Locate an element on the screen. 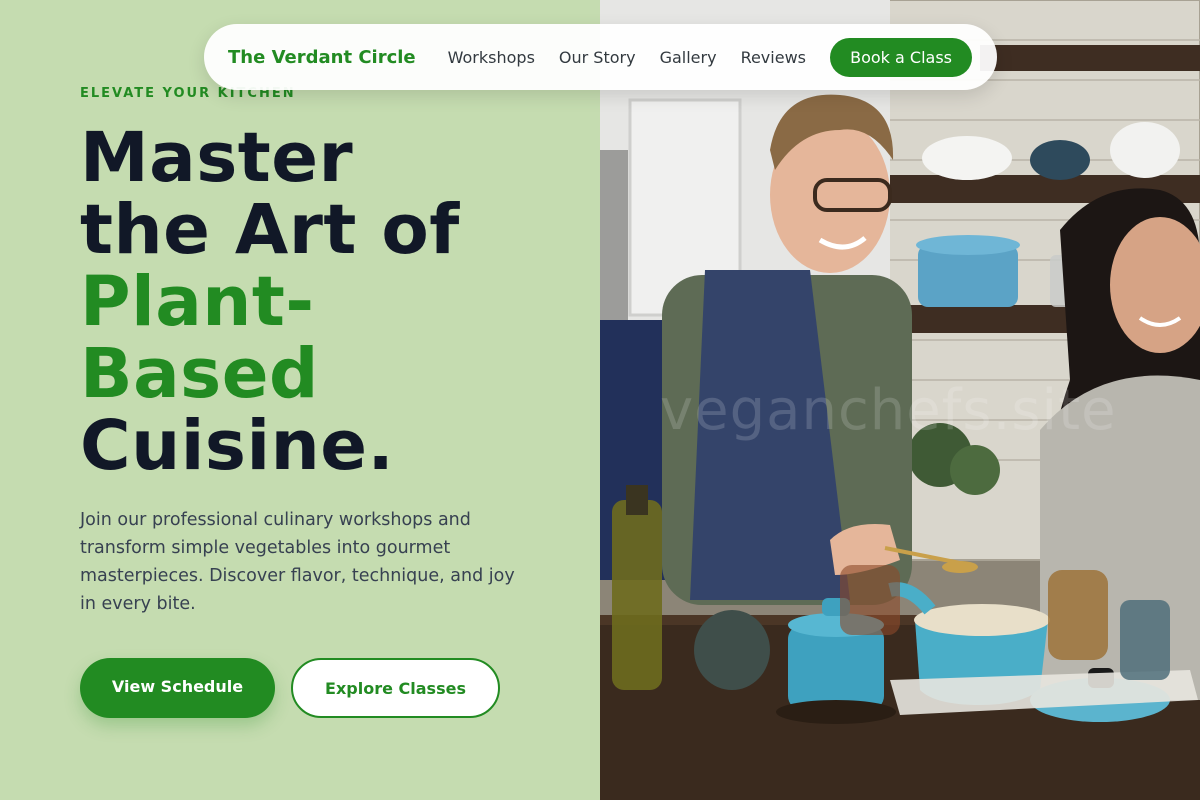 The image size is (1200, 800). headline-line-2: the Art of is located at coordinates (270, 230).